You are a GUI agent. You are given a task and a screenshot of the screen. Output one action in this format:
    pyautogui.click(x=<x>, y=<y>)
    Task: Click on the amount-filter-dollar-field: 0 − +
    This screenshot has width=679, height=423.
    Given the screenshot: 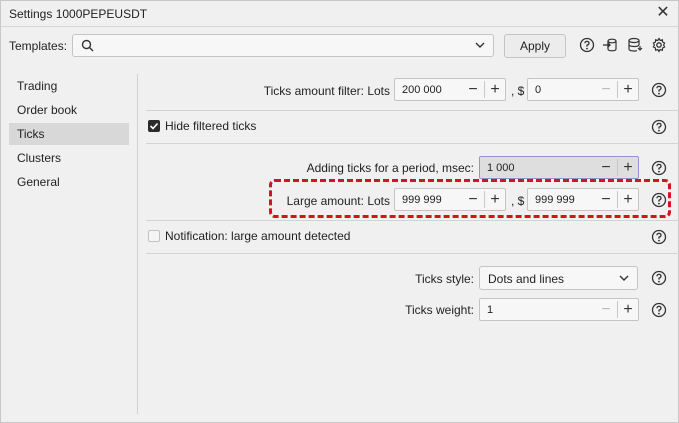 What is the action you would take?
    pyautogui.click(x=583, y=89)
    